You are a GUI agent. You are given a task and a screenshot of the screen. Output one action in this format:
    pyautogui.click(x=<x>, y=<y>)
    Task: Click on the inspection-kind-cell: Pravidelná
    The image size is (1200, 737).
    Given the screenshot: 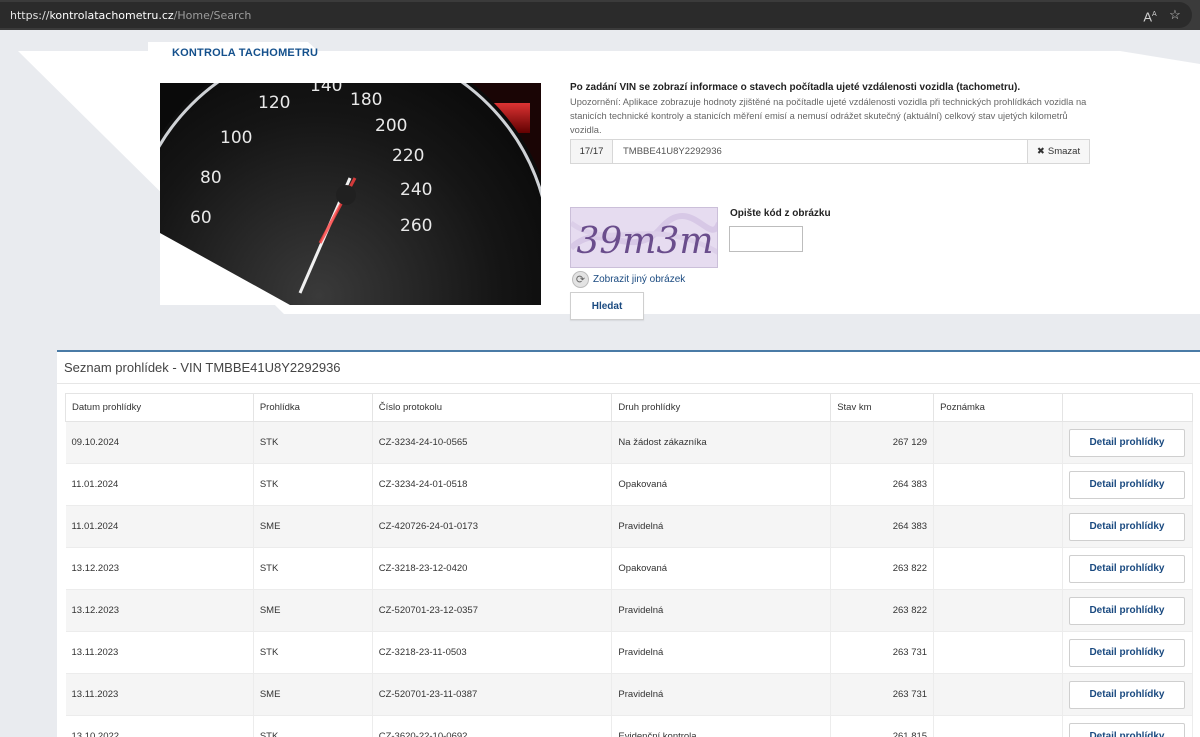 What is the action you would take?
    pyautogui.click(x=721, y=694)
    